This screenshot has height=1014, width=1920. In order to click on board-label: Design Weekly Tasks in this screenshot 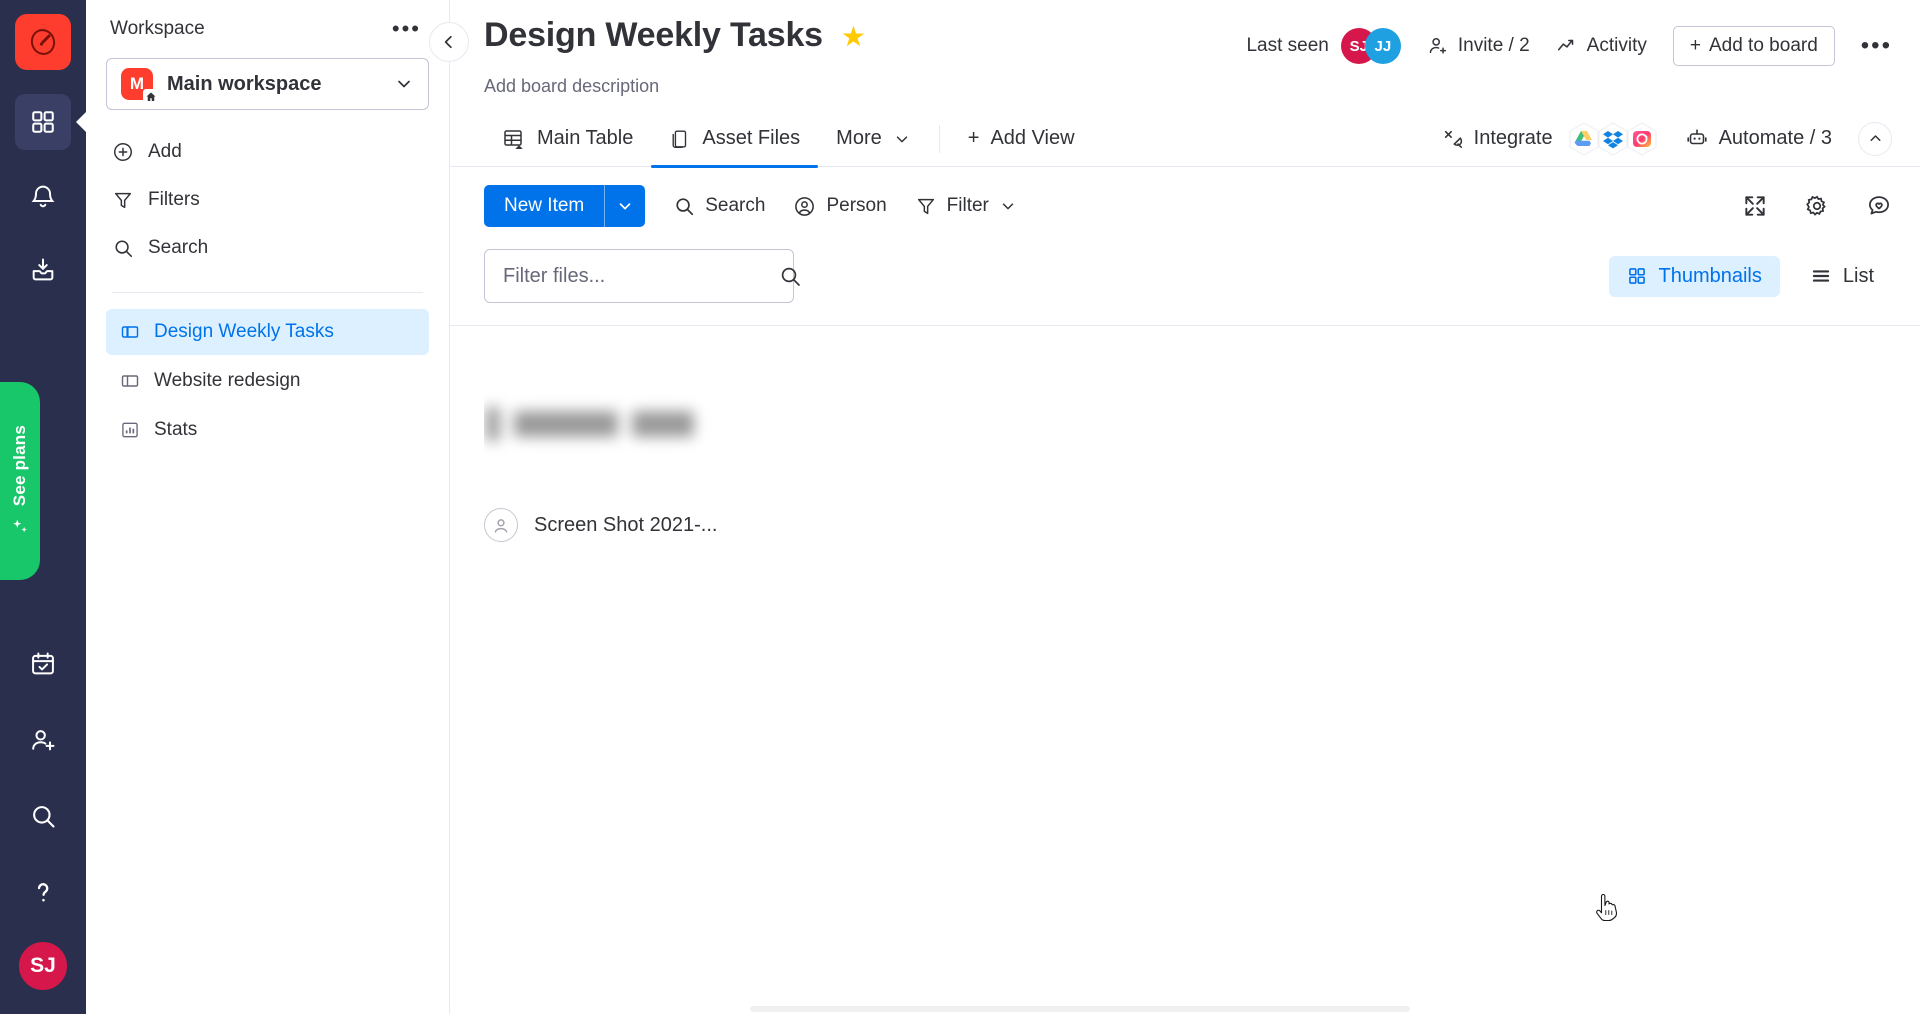, I will do `click(244, 331)`.